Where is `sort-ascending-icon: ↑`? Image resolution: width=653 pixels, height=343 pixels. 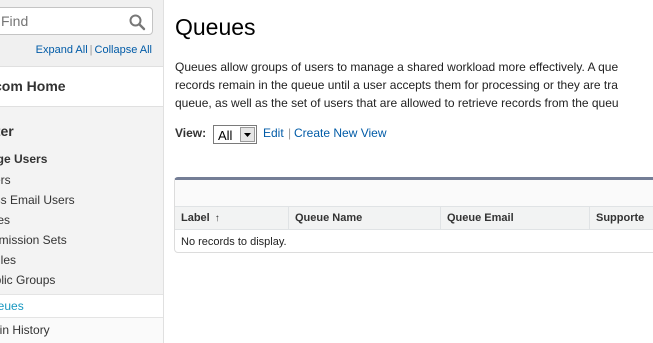
sort-ascending-icon: ↑ is located at coordinates (217, 218).